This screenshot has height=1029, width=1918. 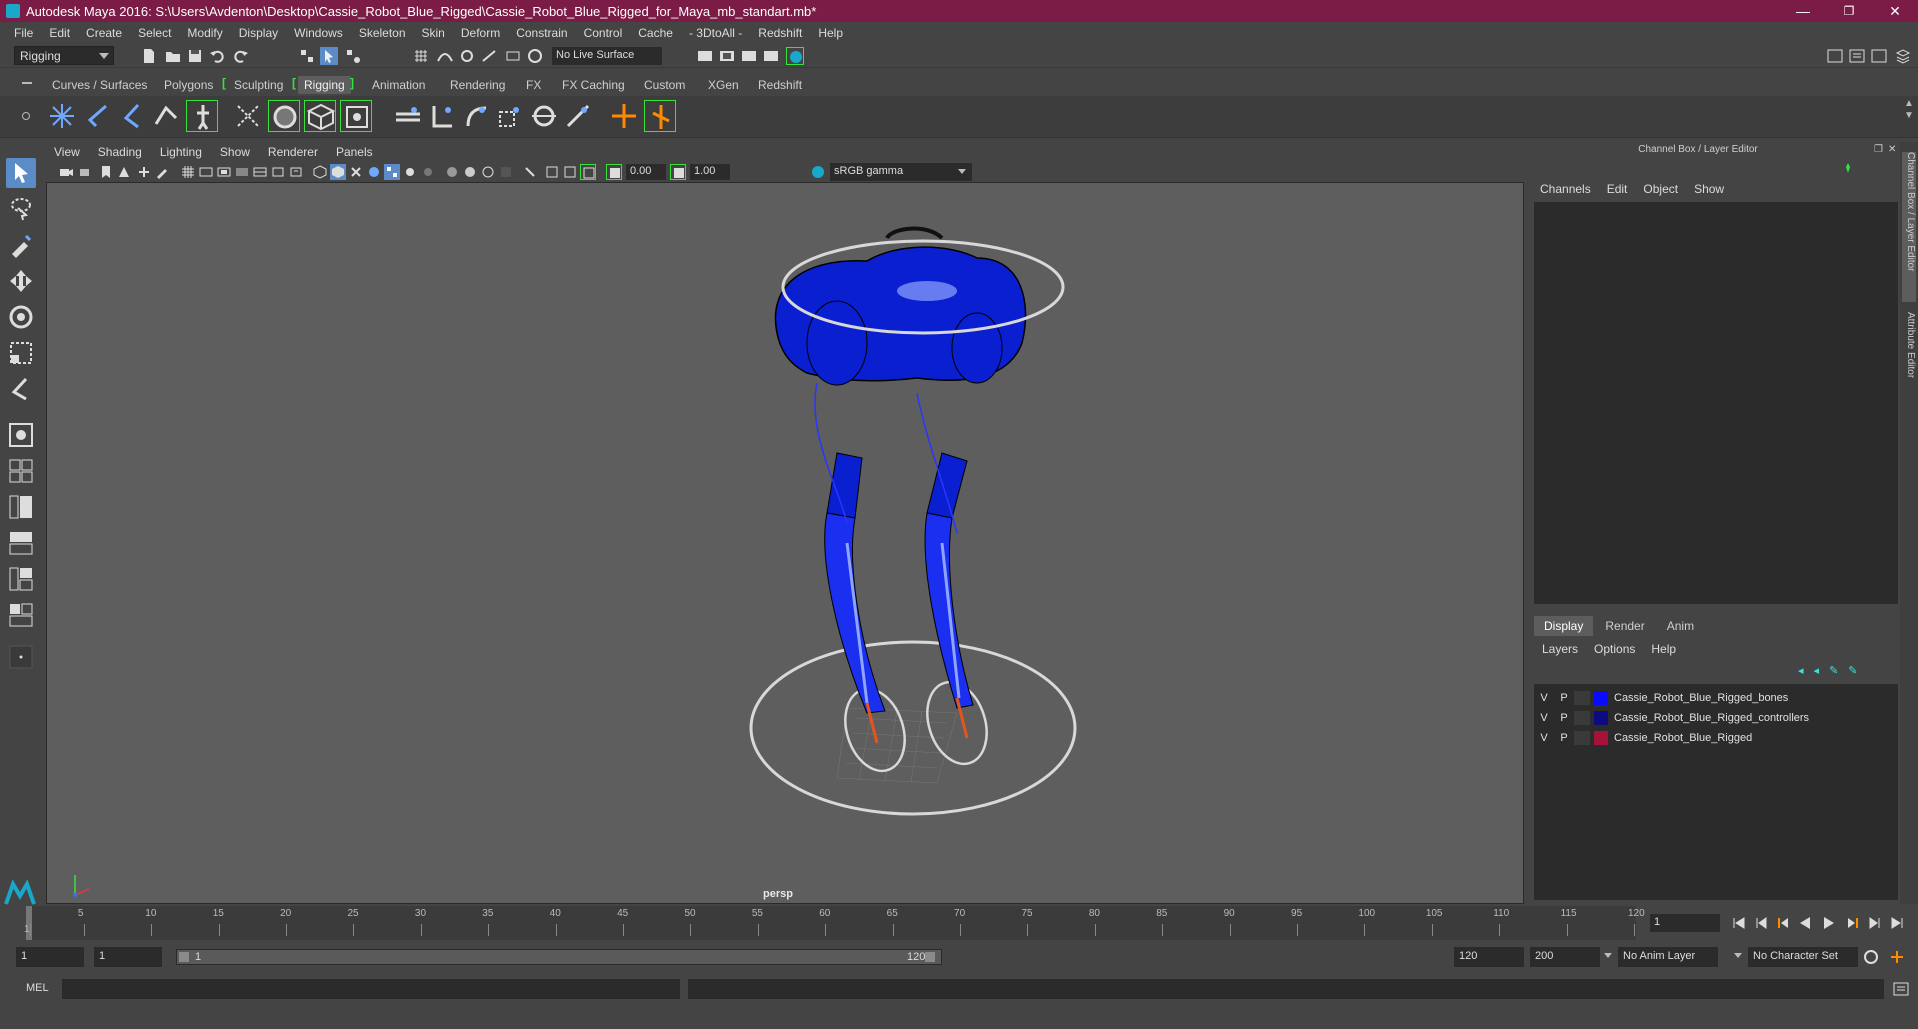 What do you see at coordinates (204, 33) in the screenshot?
I see `menu-modify: Modify` at bounding box center [204, 33].